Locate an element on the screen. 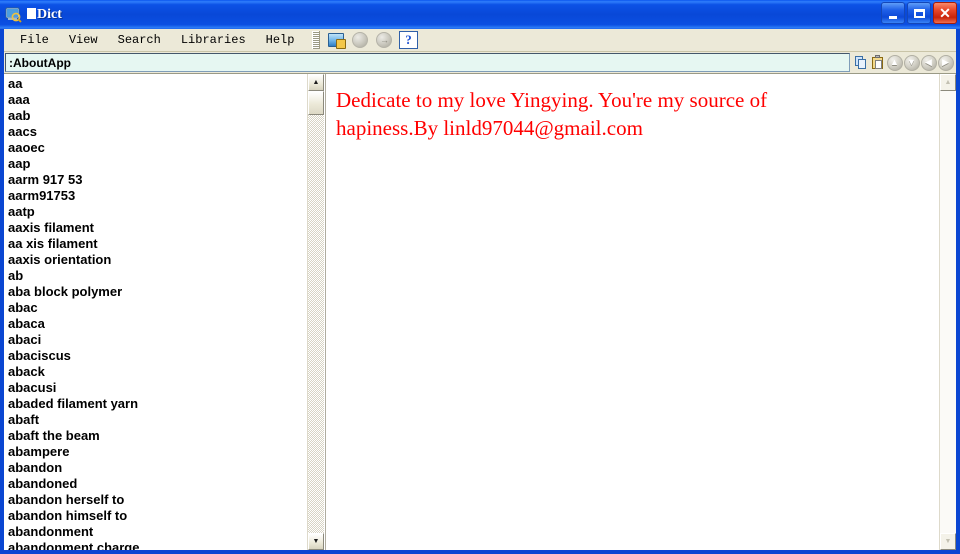 This screenshot has width=960, height=554. maximize-button is located at coordinates (919, 13).